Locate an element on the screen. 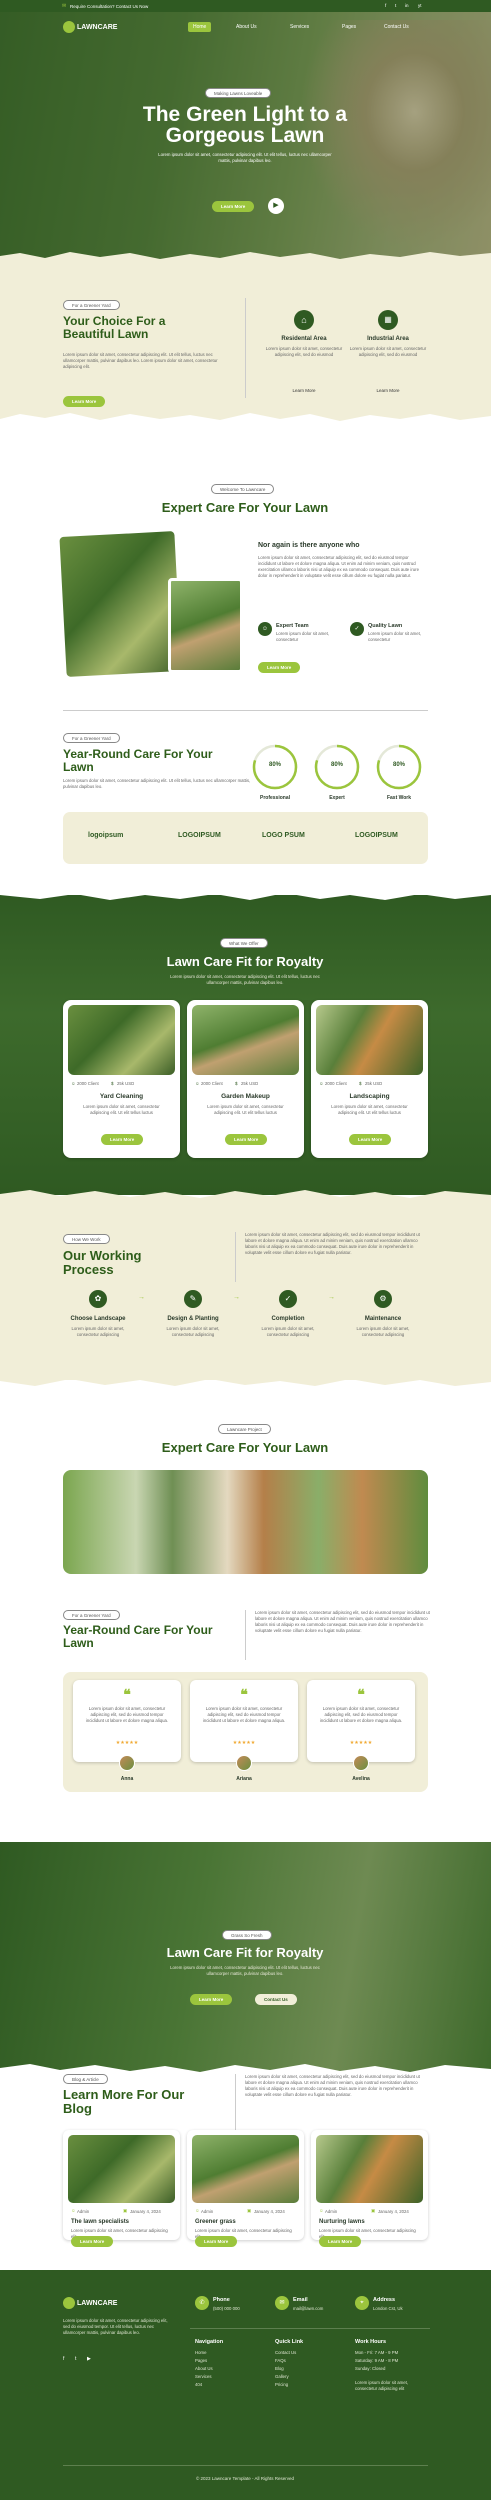 The height and width of the screenshot is (2500, 491). footer-nav-link: About Us is located at coordinates (204, 2368).